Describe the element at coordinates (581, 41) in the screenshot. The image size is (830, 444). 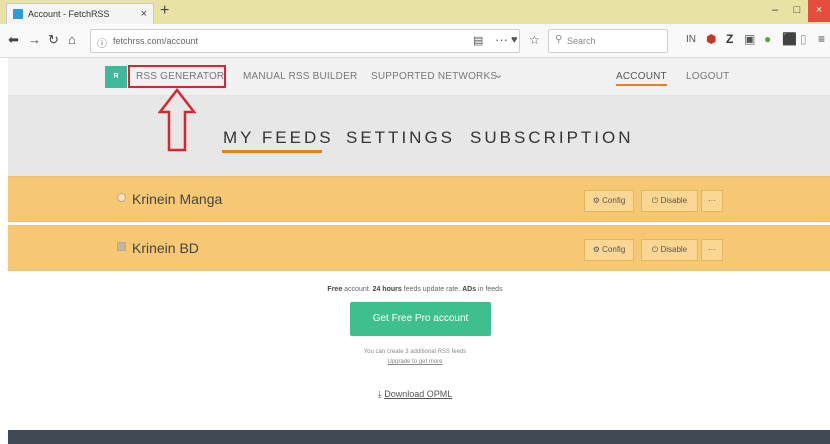
I see `search-placeholder: Search` at that location.